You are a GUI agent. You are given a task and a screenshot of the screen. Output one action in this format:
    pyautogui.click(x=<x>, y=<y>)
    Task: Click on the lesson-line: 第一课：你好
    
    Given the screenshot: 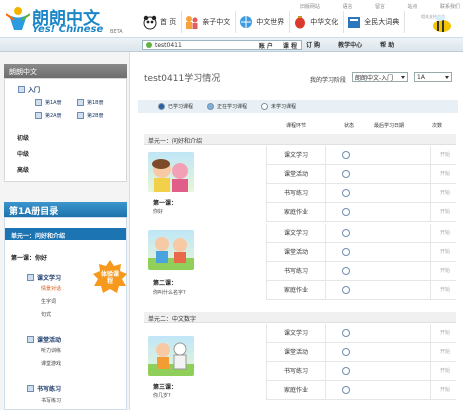 What is the action you would take?
    pyautogui.click(x=29, y=257)
    